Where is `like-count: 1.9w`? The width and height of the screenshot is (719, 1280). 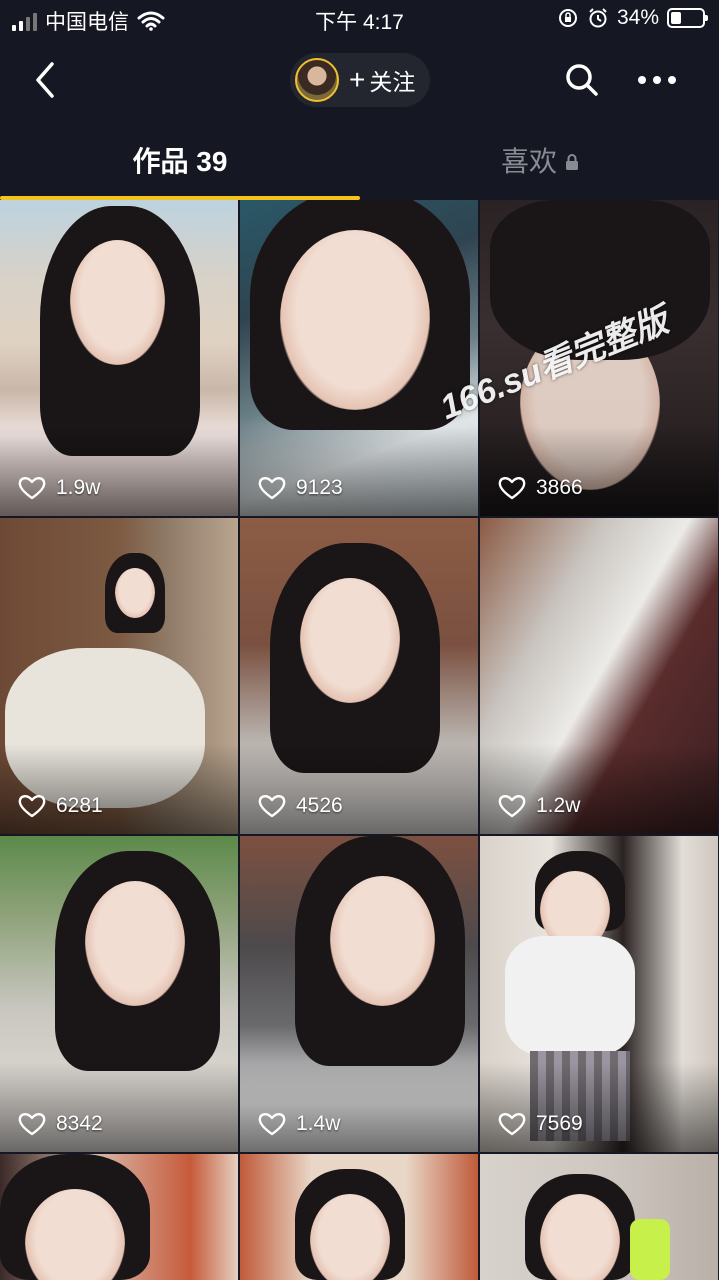 like-count: 1.9w is located at coordinates (59, 488).